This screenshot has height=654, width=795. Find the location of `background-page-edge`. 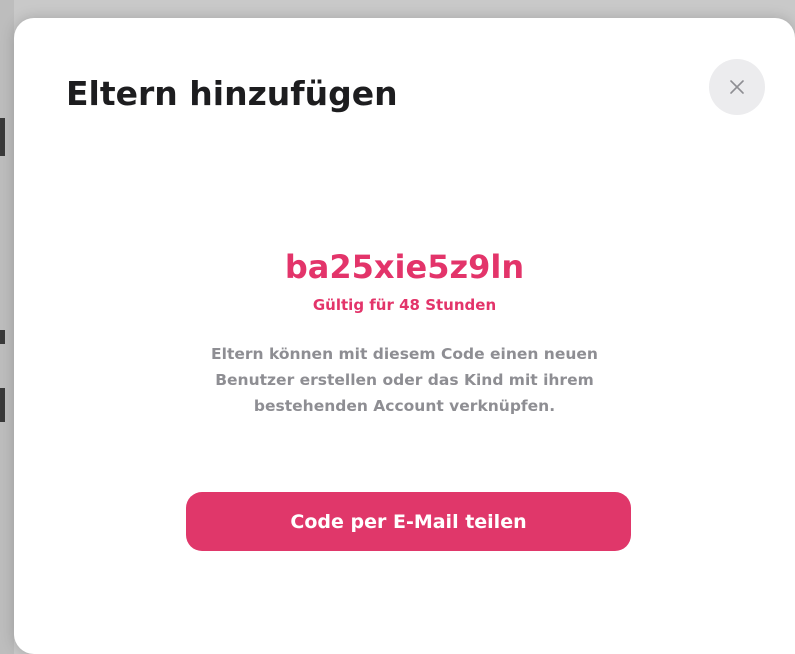

background-page-edge is located at coordinates (7, 327).